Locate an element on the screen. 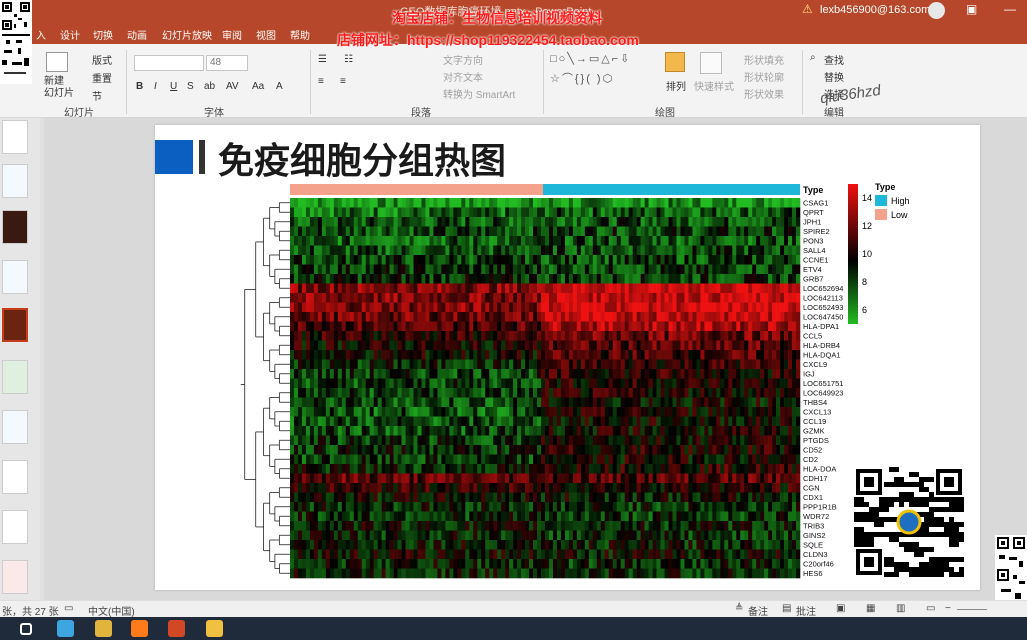 This screenshot has height=640, width=1027. new-slide-icon is located at coordinates (57, 62).